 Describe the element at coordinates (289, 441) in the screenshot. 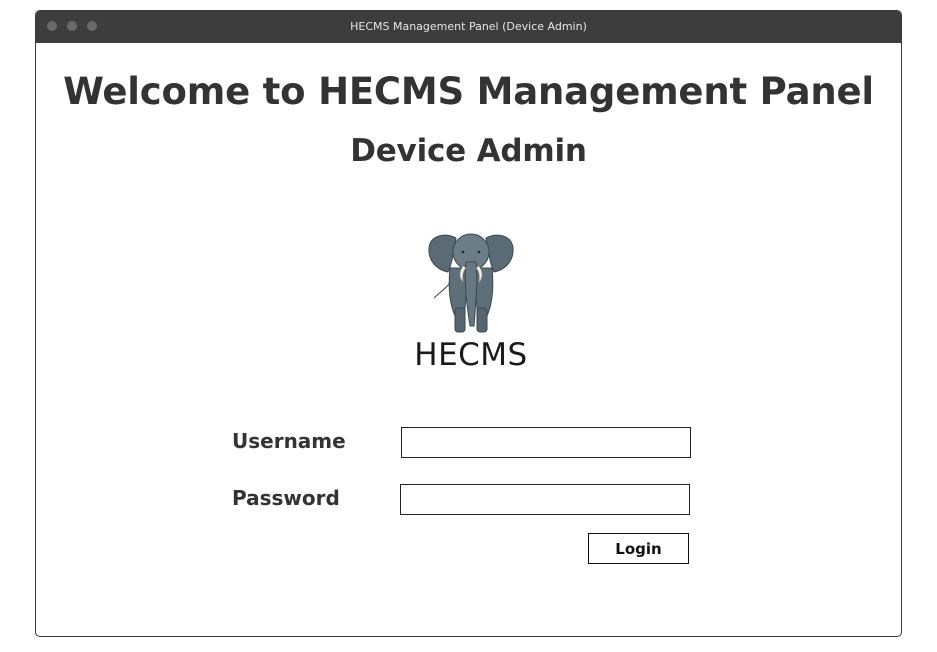

I see `username-label: Username` at that location.